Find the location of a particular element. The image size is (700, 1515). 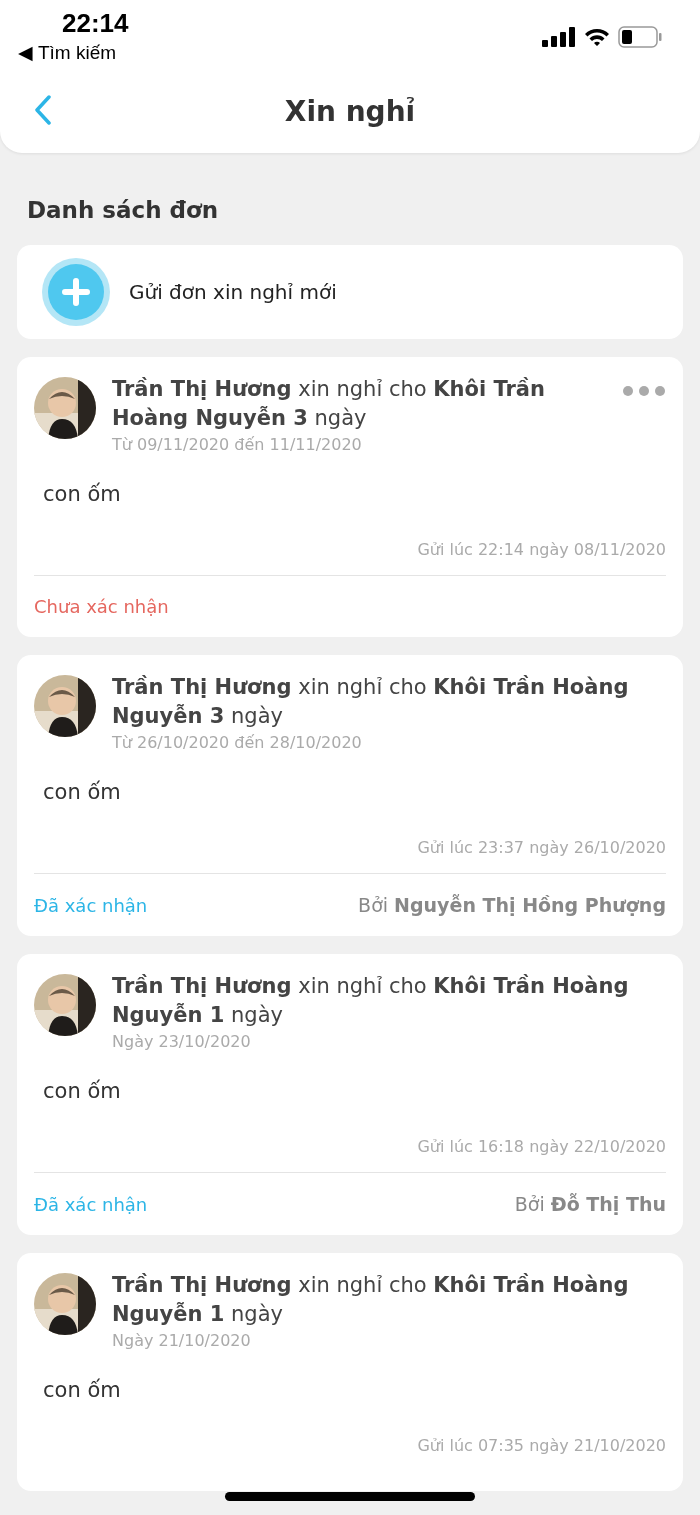

clock-time: 22:14 is located at coordinates (95, 23).